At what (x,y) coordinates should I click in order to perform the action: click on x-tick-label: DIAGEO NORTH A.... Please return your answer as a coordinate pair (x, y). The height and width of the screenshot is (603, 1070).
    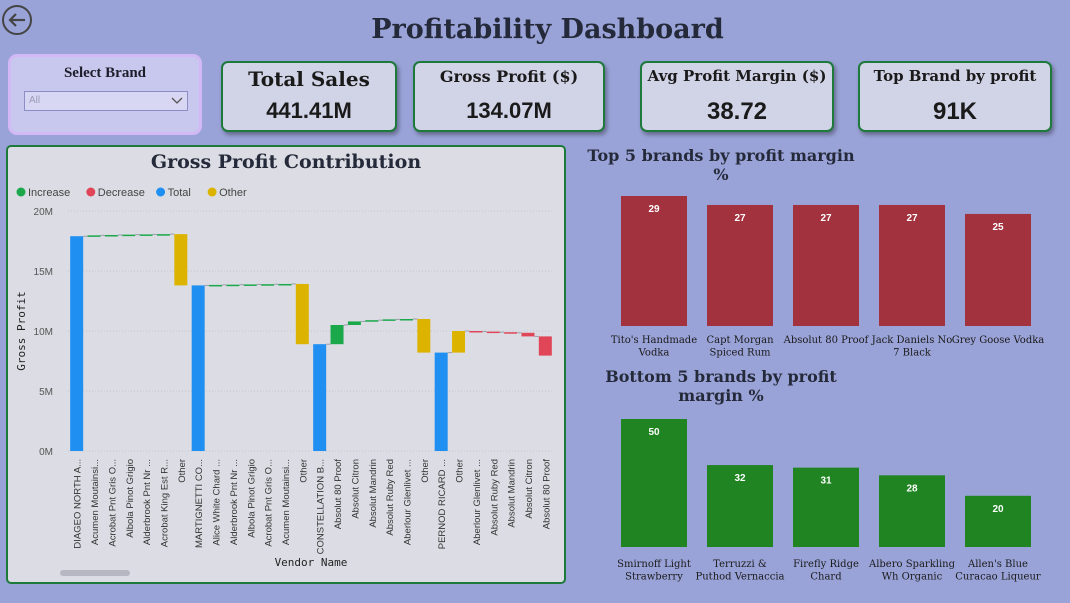
    Looking at the image, I should click on (78, 504).